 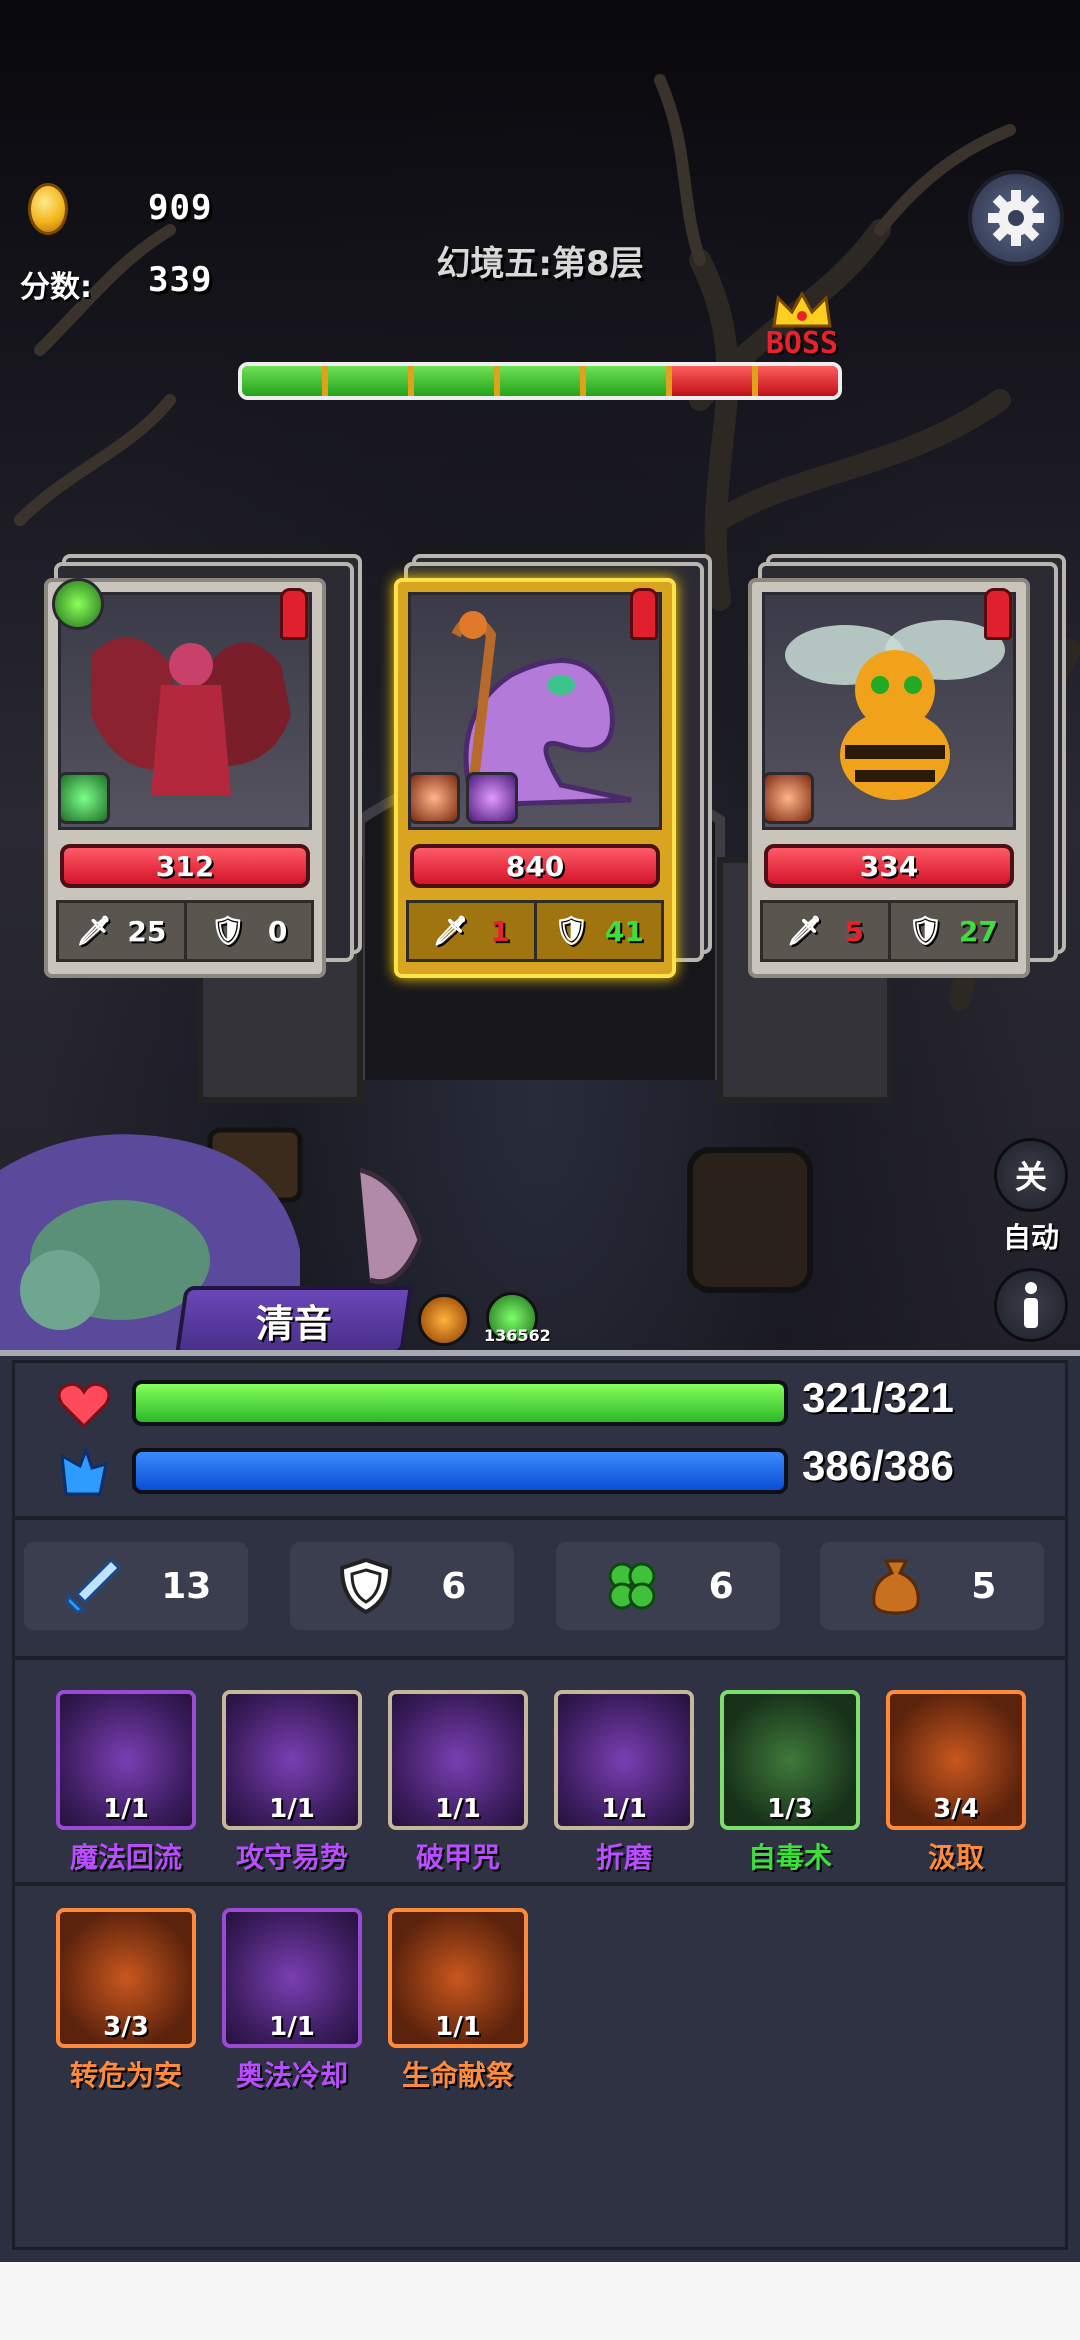 What do you see at coordinates (147, 931) in the screenshot?
I see `enemy-attack: 25` at bounding box center [147, 931].